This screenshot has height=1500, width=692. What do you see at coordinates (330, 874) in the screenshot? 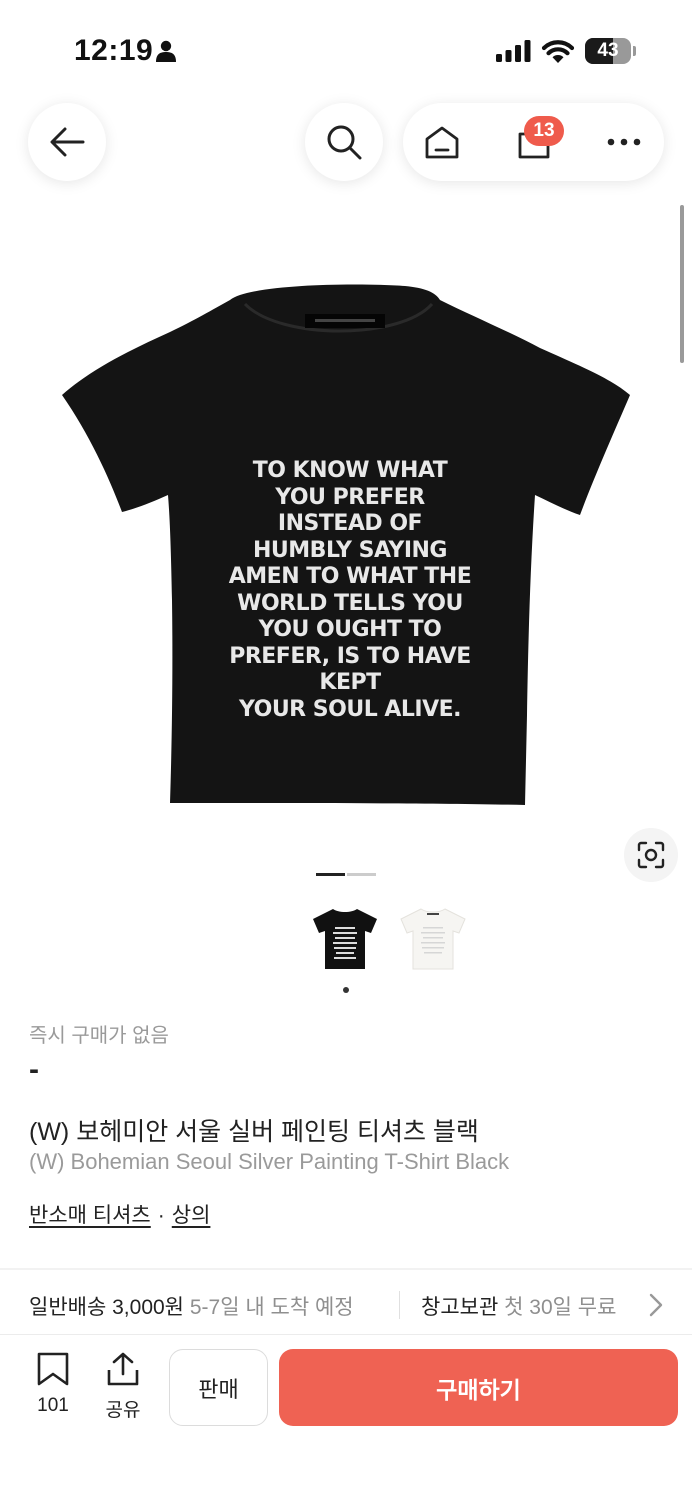
I see `image-pager-active` at bounding box center [330, 874].